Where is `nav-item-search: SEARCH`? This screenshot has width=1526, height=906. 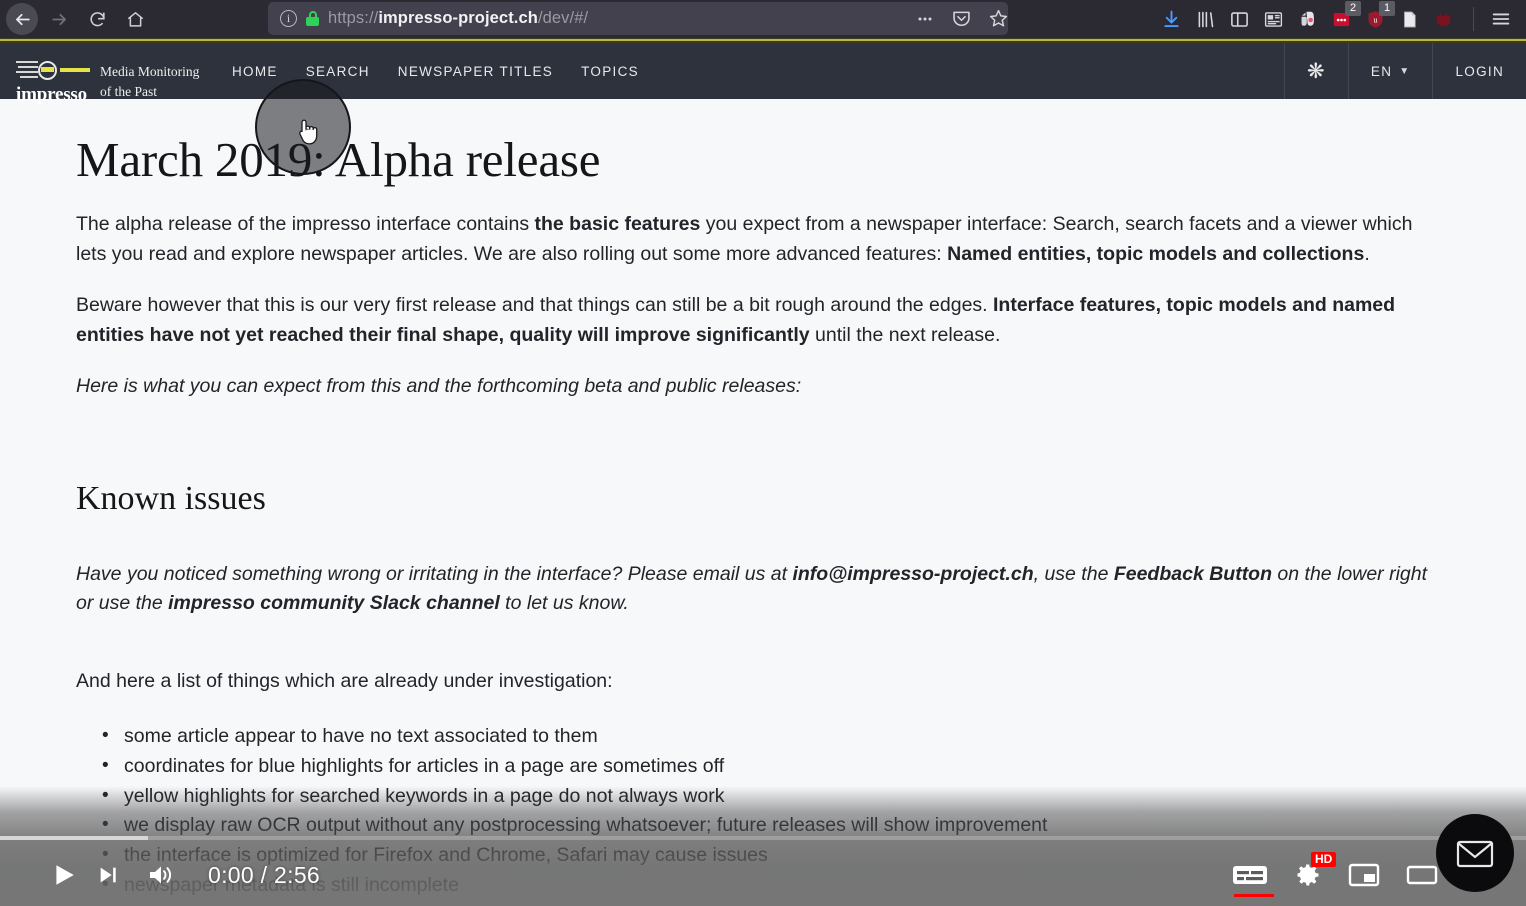
nav-item-search: SEARCH is located at coordinates (338, 71).